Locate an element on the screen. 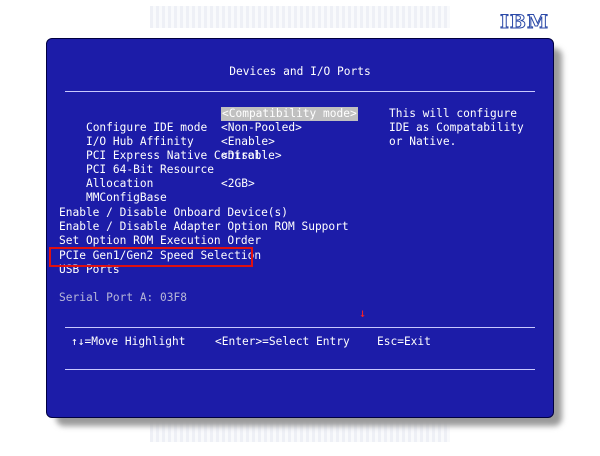 This screenshot has width=600, height=456. scroll-down-icon: ↓ is located at coordinates (363, 313).